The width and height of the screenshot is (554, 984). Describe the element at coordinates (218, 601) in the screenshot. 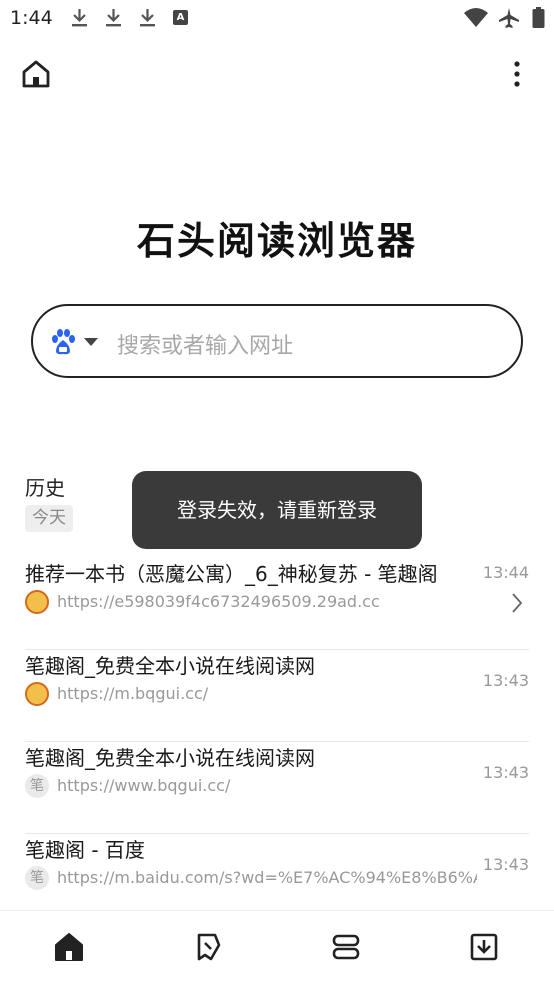

I see `history-item-url: https://e598039f4c6732496509.29ad.cc` at that location.